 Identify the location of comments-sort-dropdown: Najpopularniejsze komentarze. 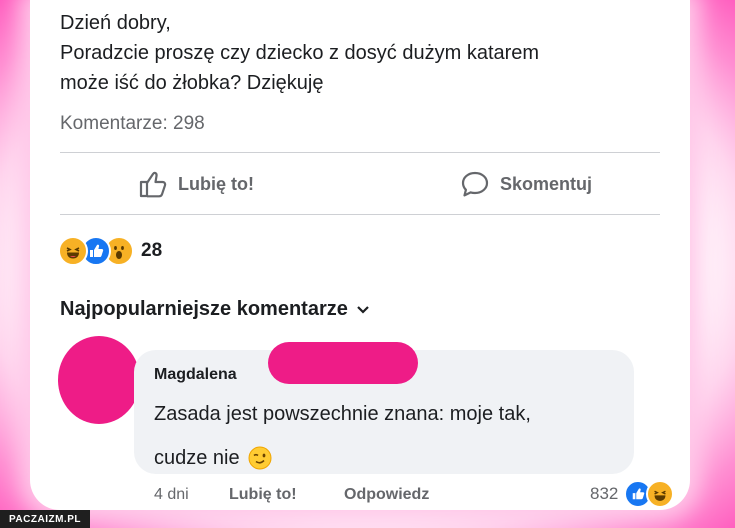
(215, 309).